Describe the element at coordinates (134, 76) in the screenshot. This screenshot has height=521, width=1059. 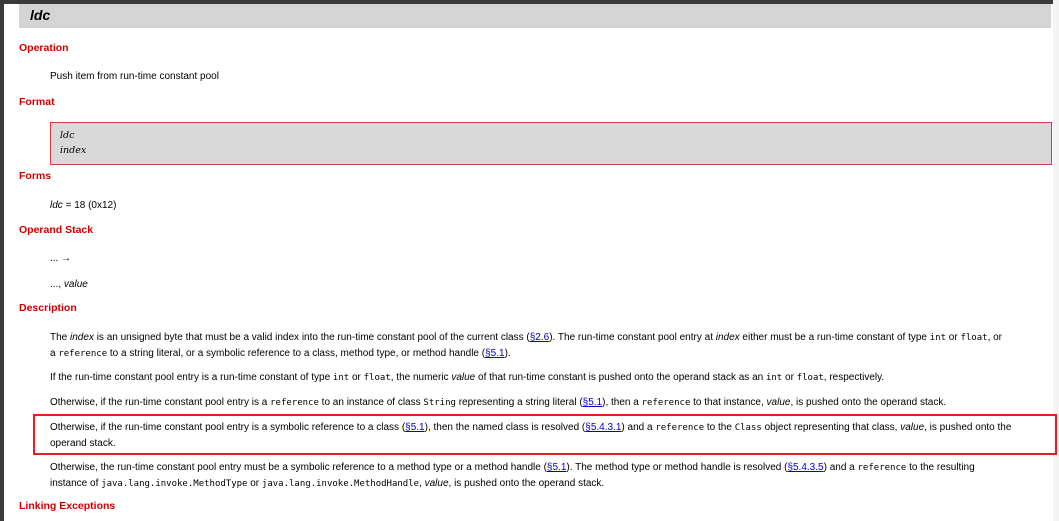
I see `operation-text: Push item from run-time constant pool` at that location.